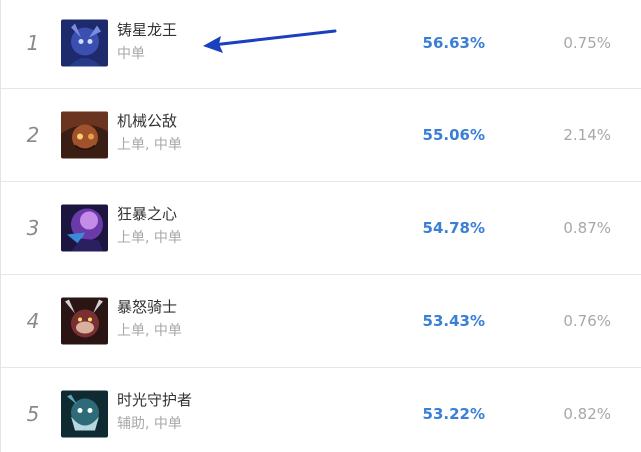  I want to click on arrow-left-icon, so click(270, 41).